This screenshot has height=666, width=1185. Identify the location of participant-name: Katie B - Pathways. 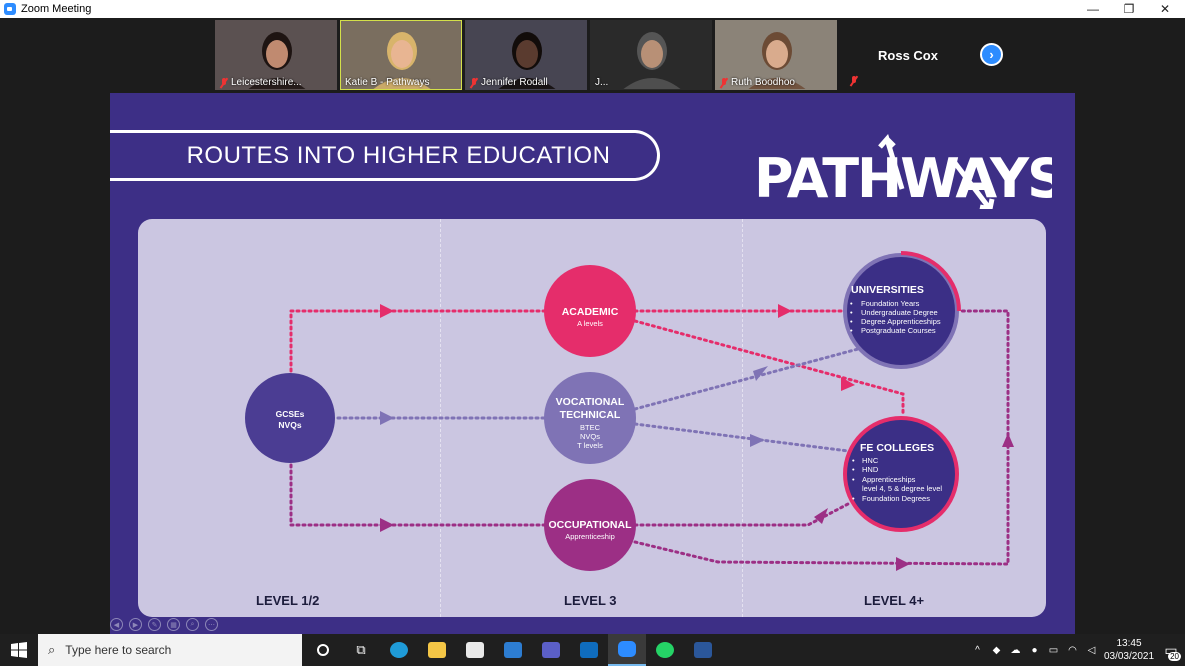
(387, 82).